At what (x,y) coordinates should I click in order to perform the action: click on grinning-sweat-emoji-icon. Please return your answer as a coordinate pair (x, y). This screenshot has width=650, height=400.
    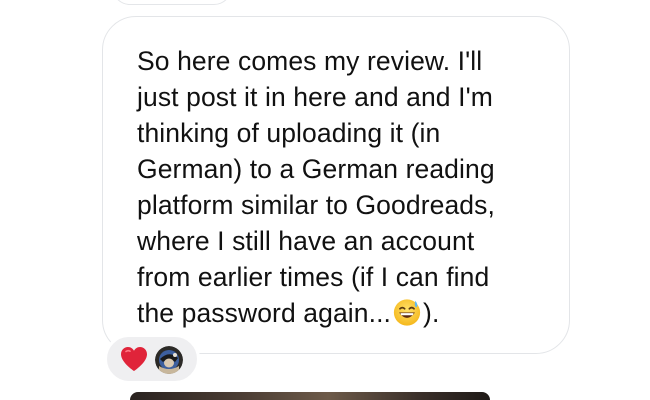
    Looking at the image, I should click on (407, 312).